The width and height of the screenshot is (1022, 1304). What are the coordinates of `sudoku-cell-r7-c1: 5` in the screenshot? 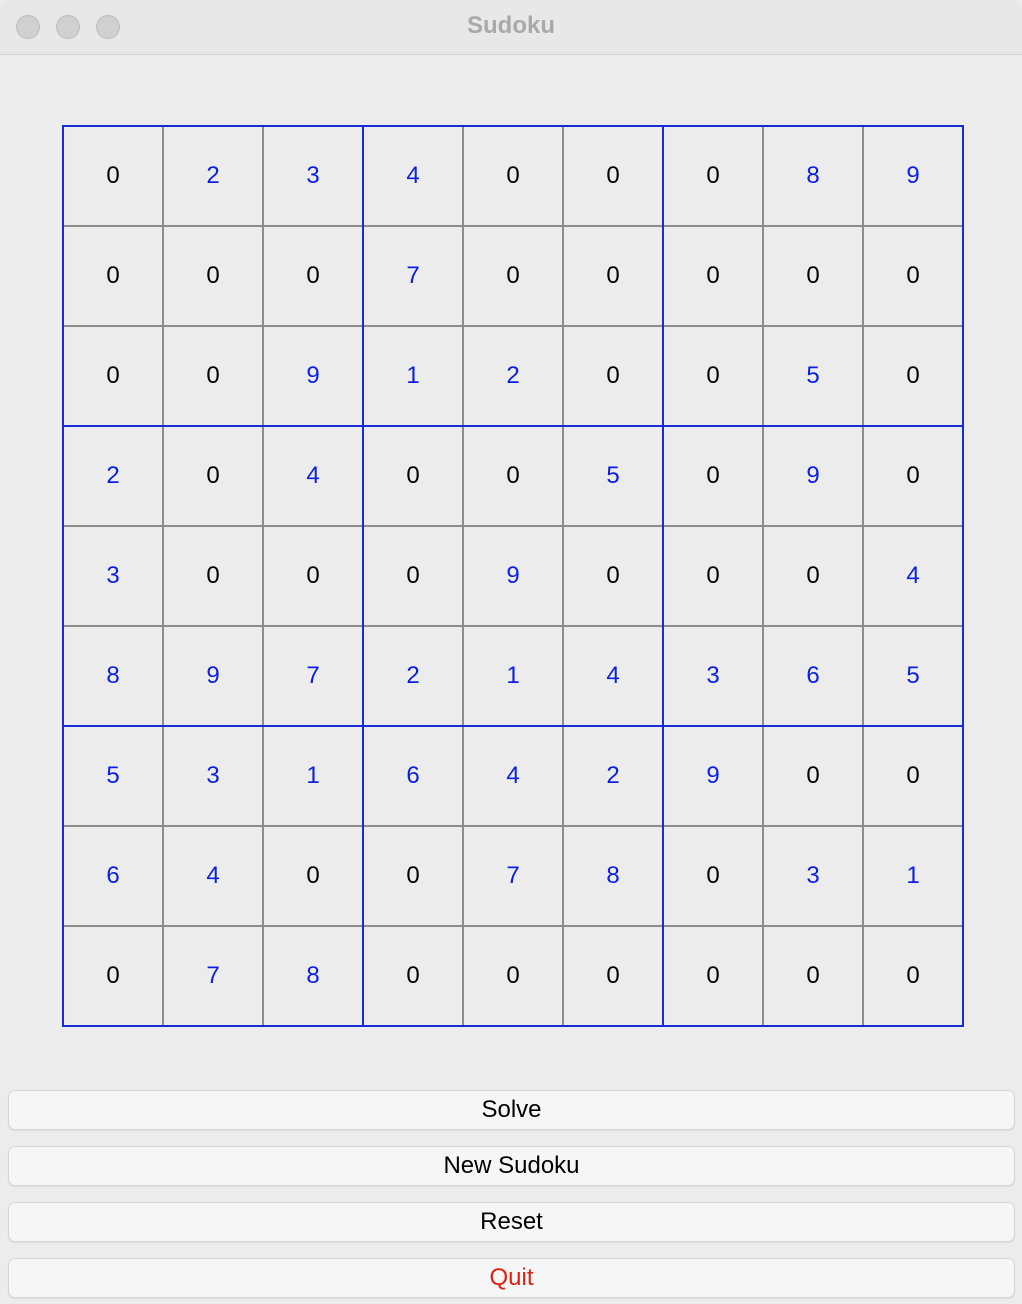 It's located at (113, 776).